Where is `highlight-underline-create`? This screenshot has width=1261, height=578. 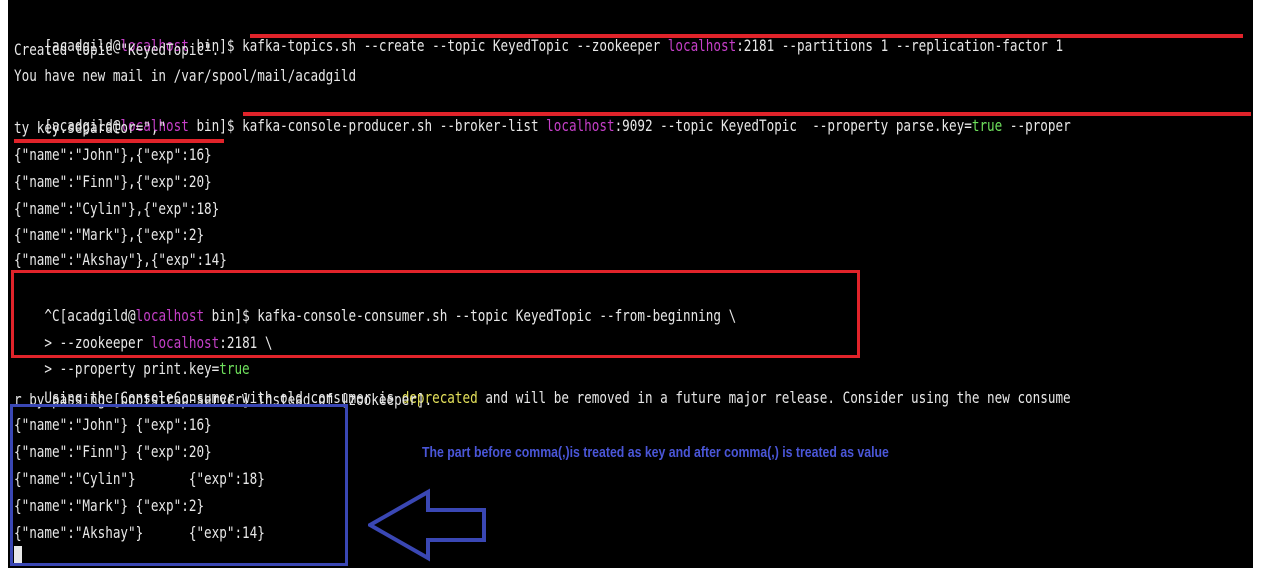 highlight-underline-create is located at coordinates (746, 36).